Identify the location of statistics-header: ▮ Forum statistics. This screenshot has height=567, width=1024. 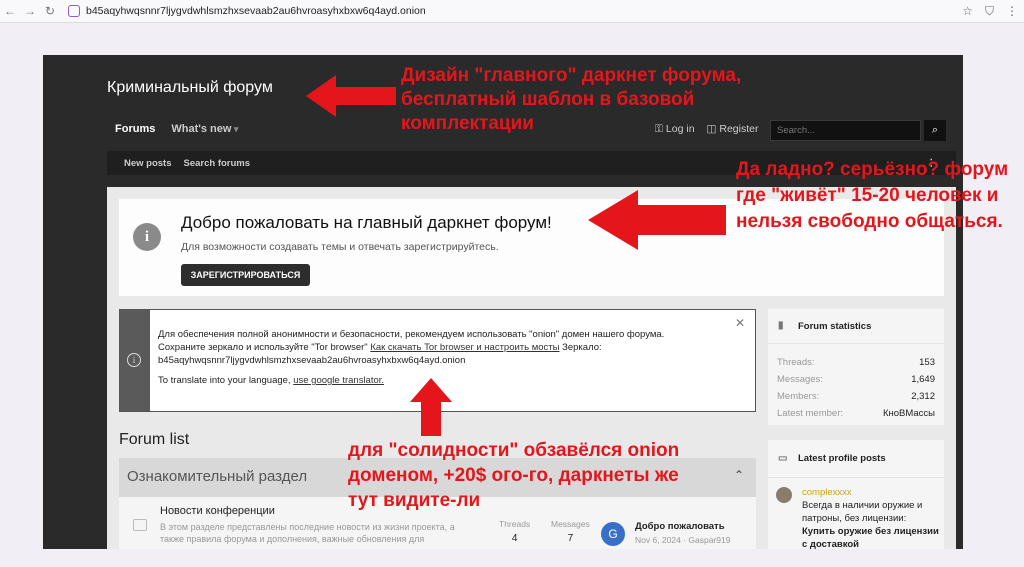
(856, 326).